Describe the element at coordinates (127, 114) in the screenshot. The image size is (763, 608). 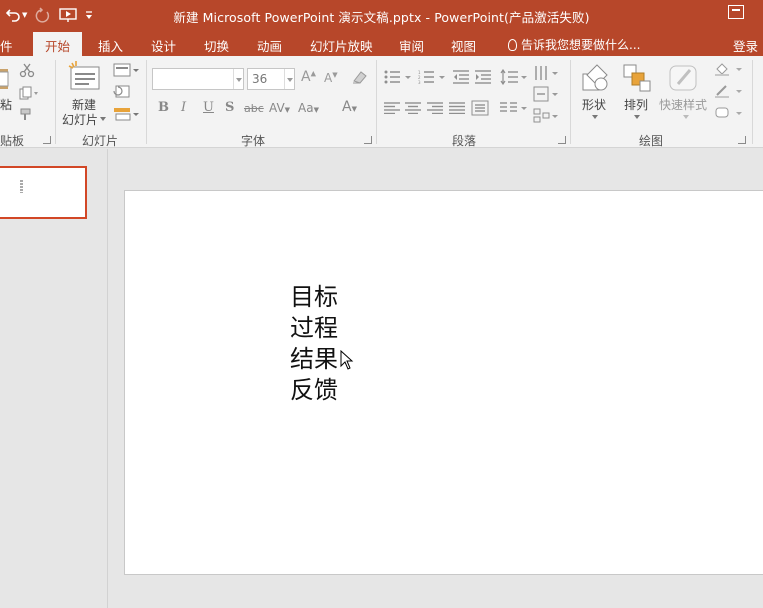
I see `section-icon` at that location.